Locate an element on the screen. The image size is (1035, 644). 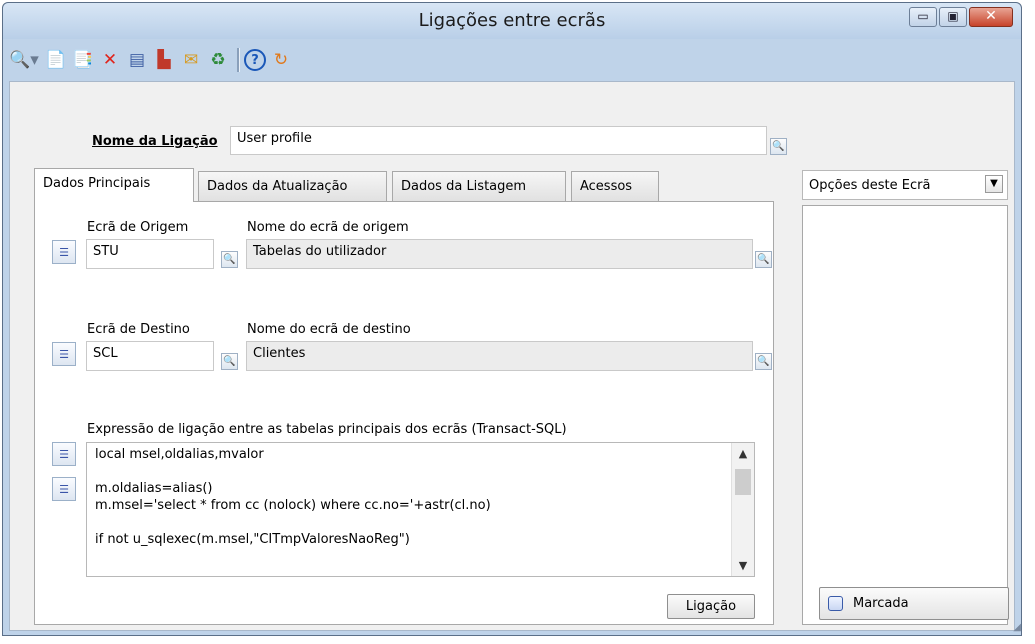
nome-ecra-destino-label: Nome do ecrã de destino is located at coordinates (329, 329).